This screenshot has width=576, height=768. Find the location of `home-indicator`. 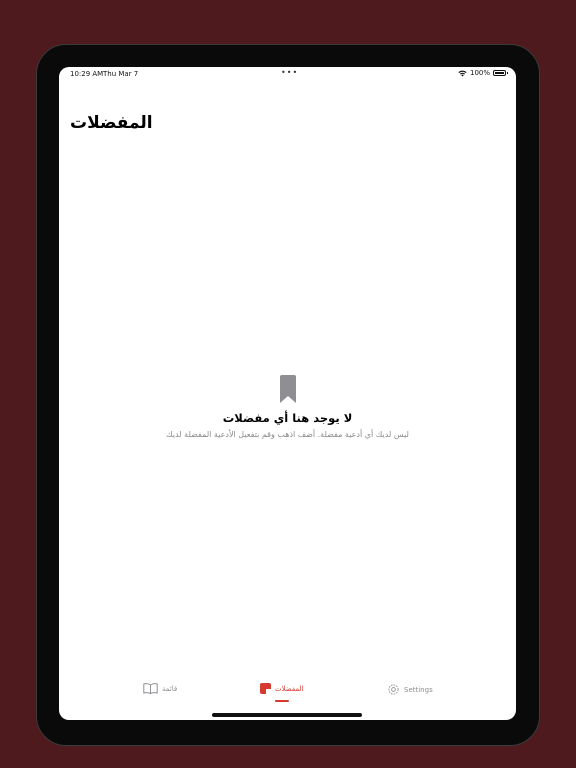

home-indicator is located at coordinates (287, 715).